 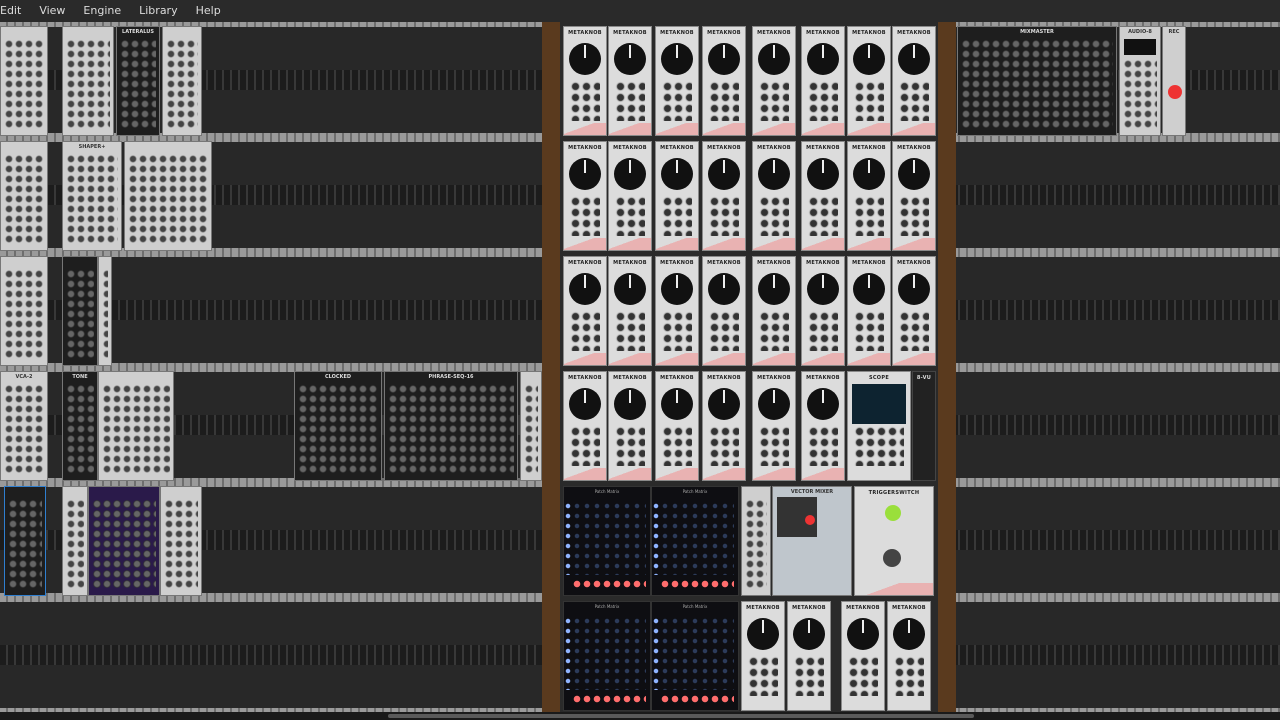 I want to click on module-vu: 8-VU, so click(x=924, y=426).